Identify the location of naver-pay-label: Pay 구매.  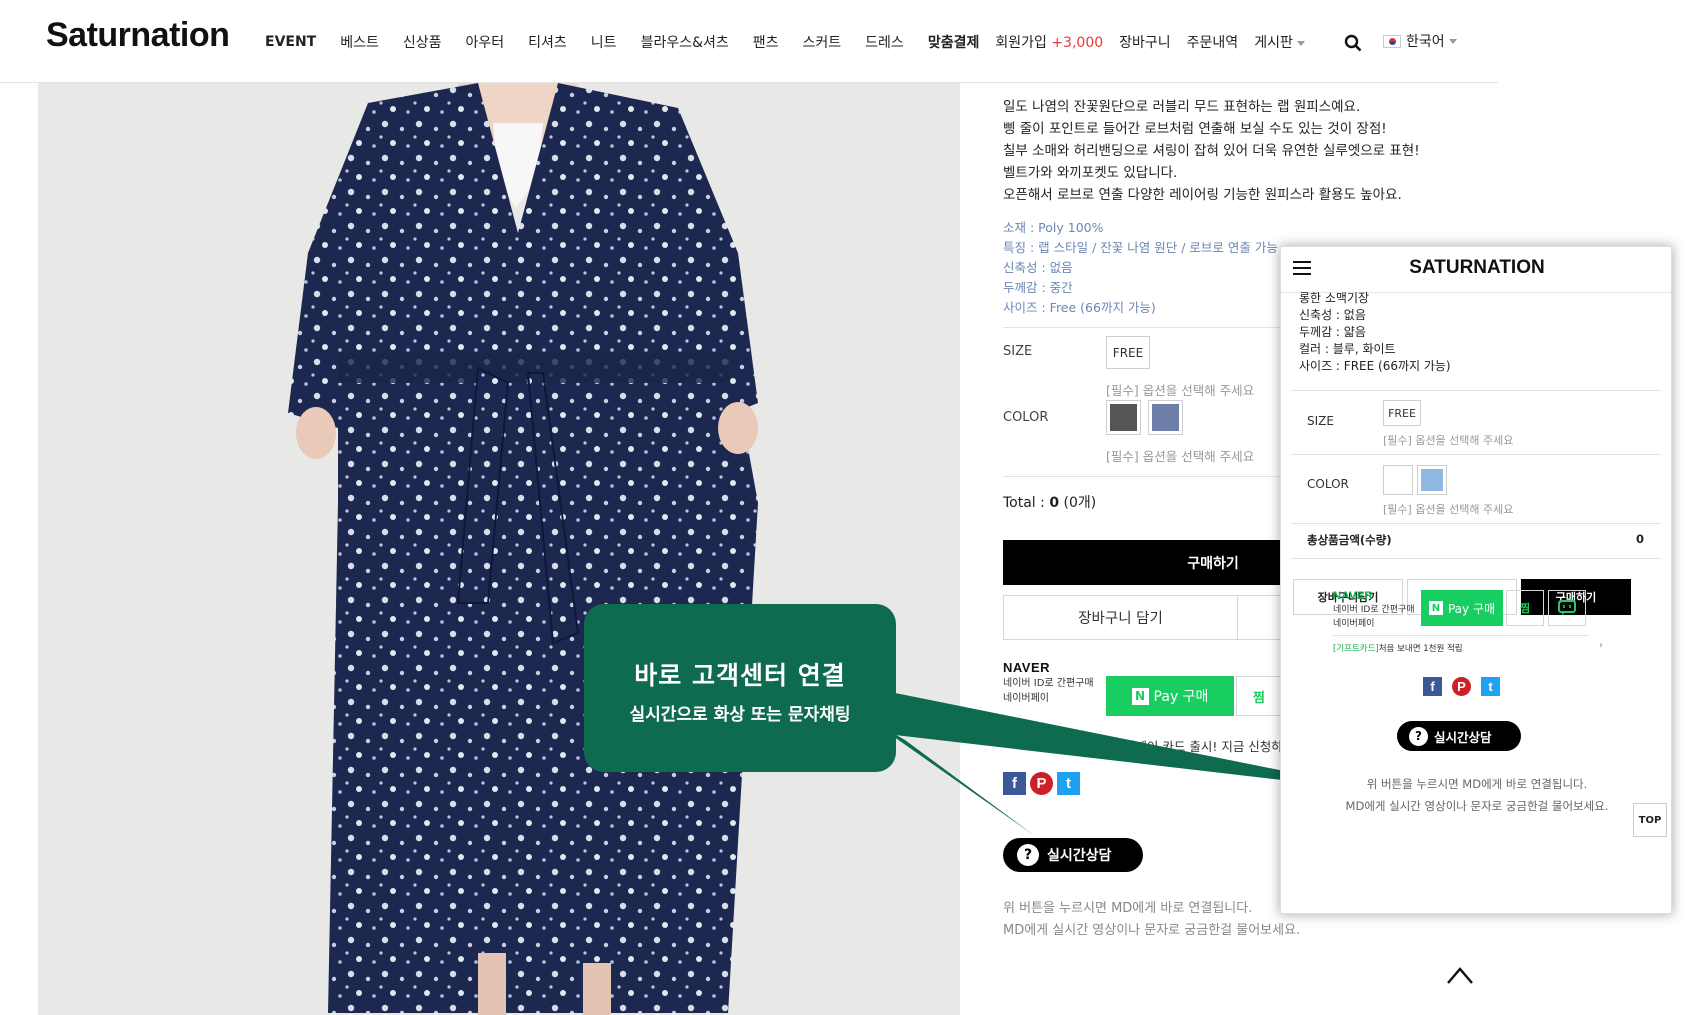
(1181, 697).